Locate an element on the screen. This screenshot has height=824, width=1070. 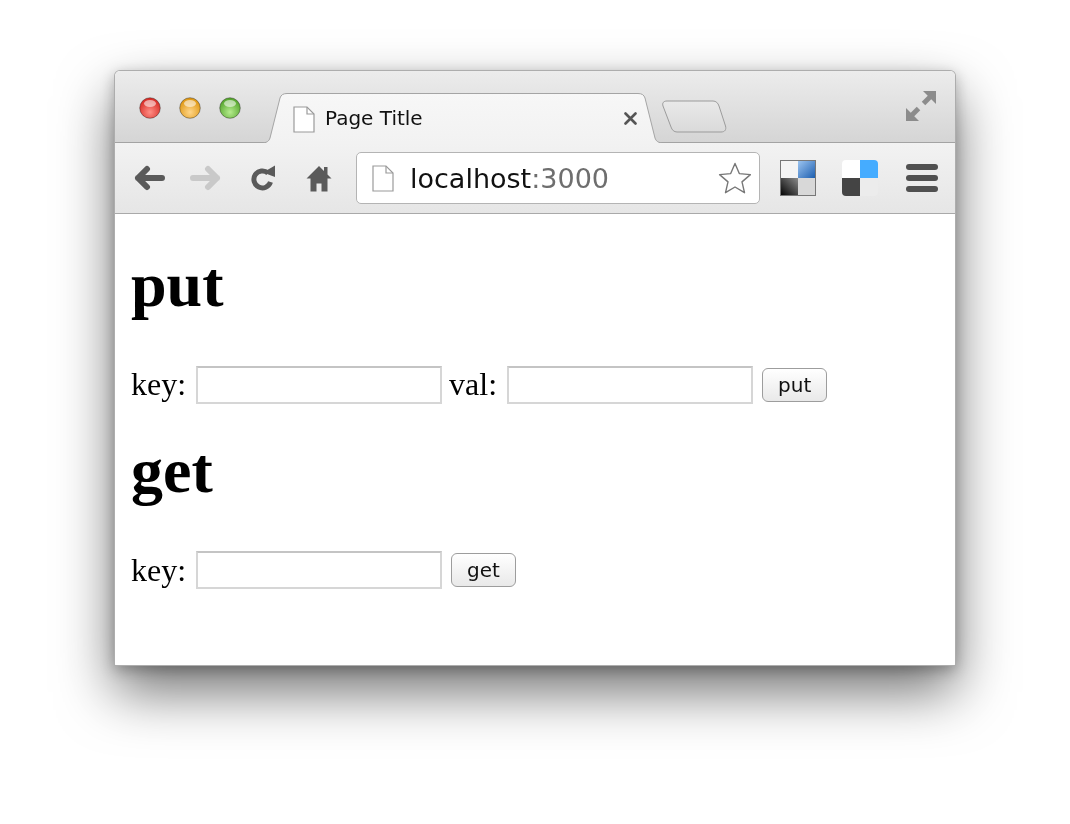
field-label: val: is located at coordinates (473, 385).